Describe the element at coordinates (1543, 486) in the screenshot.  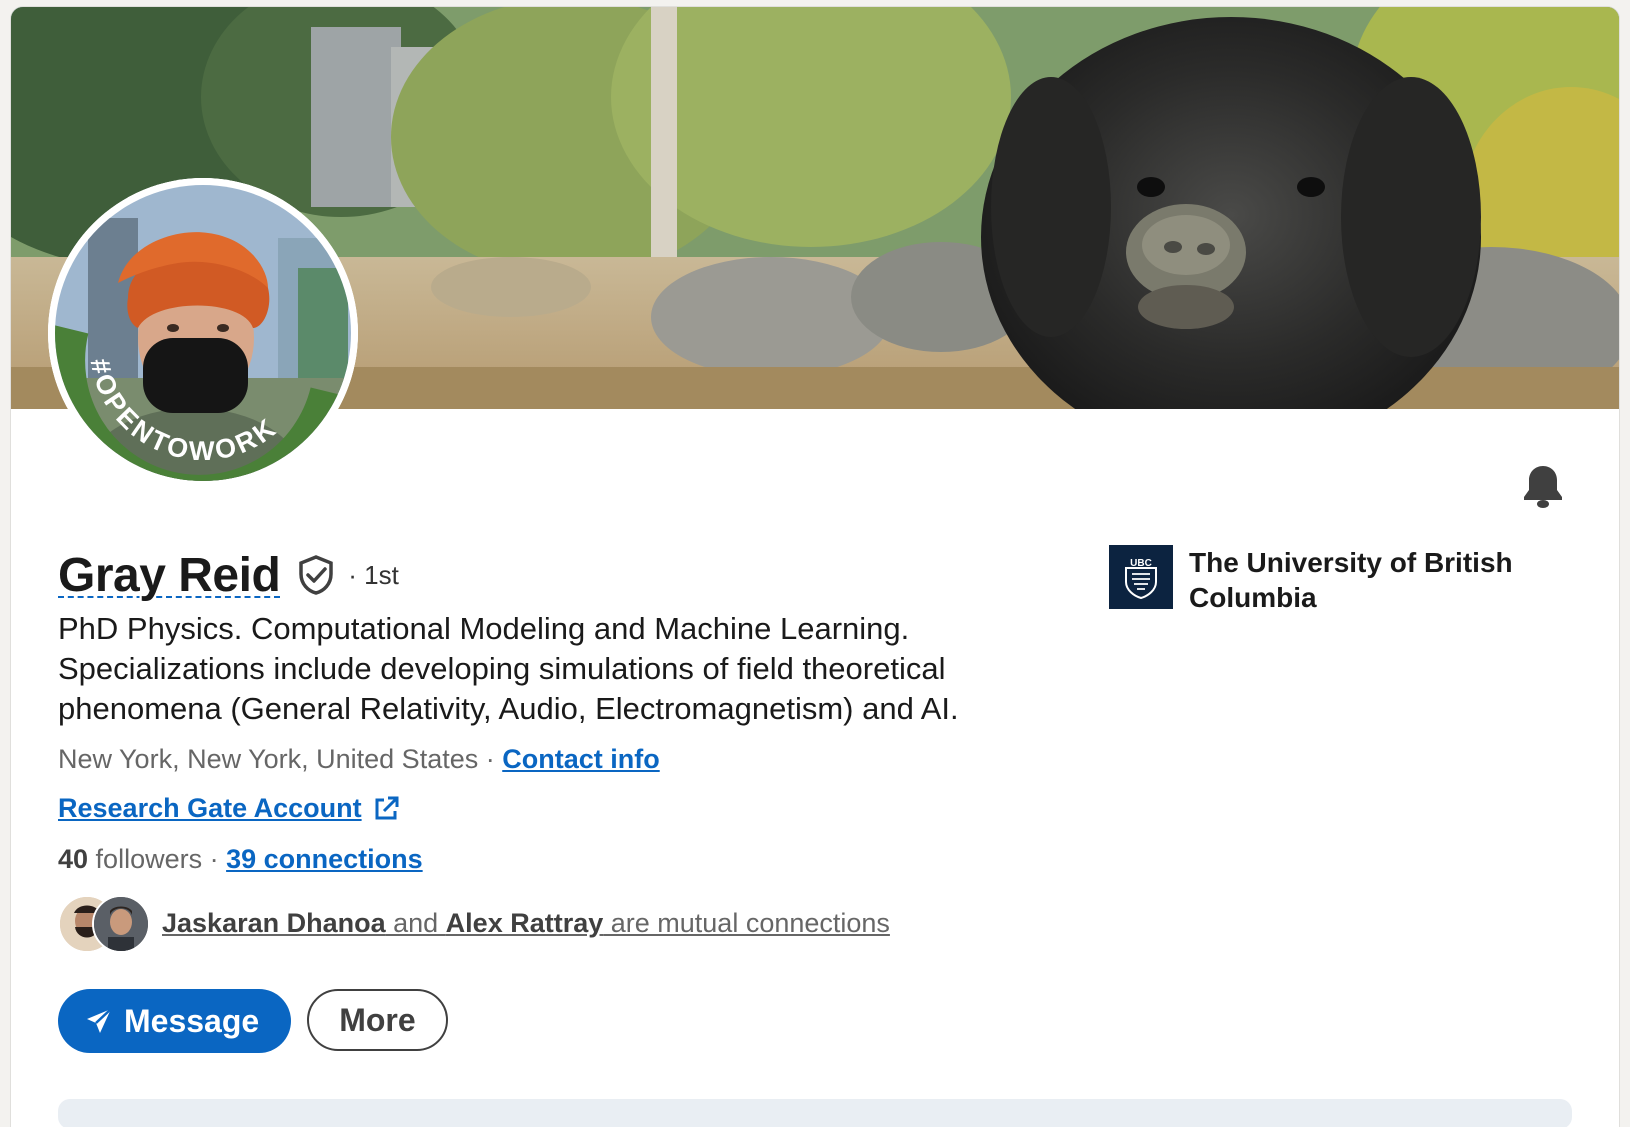
I see `notification-bell-icon` at that location.